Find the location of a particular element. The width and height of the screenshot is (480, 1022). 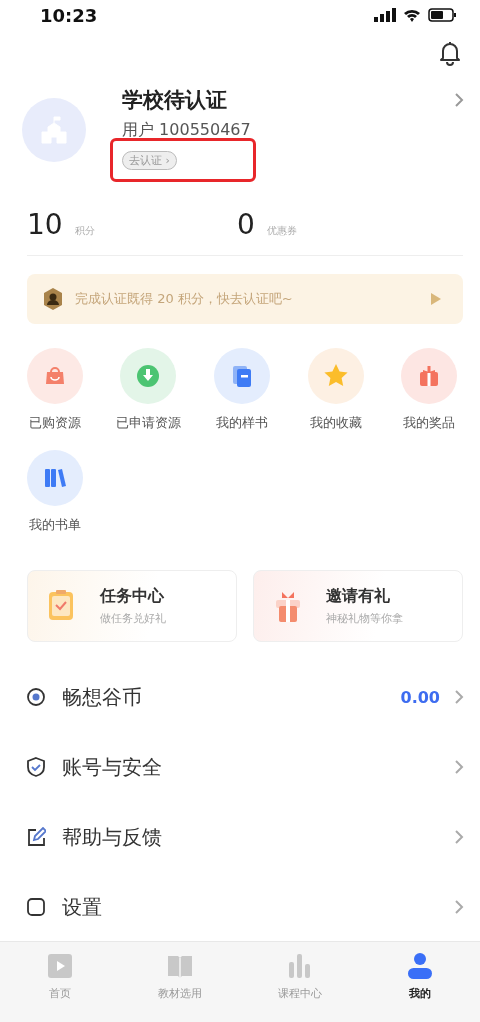

tab: 我的 is located at coordinates (420, 982).